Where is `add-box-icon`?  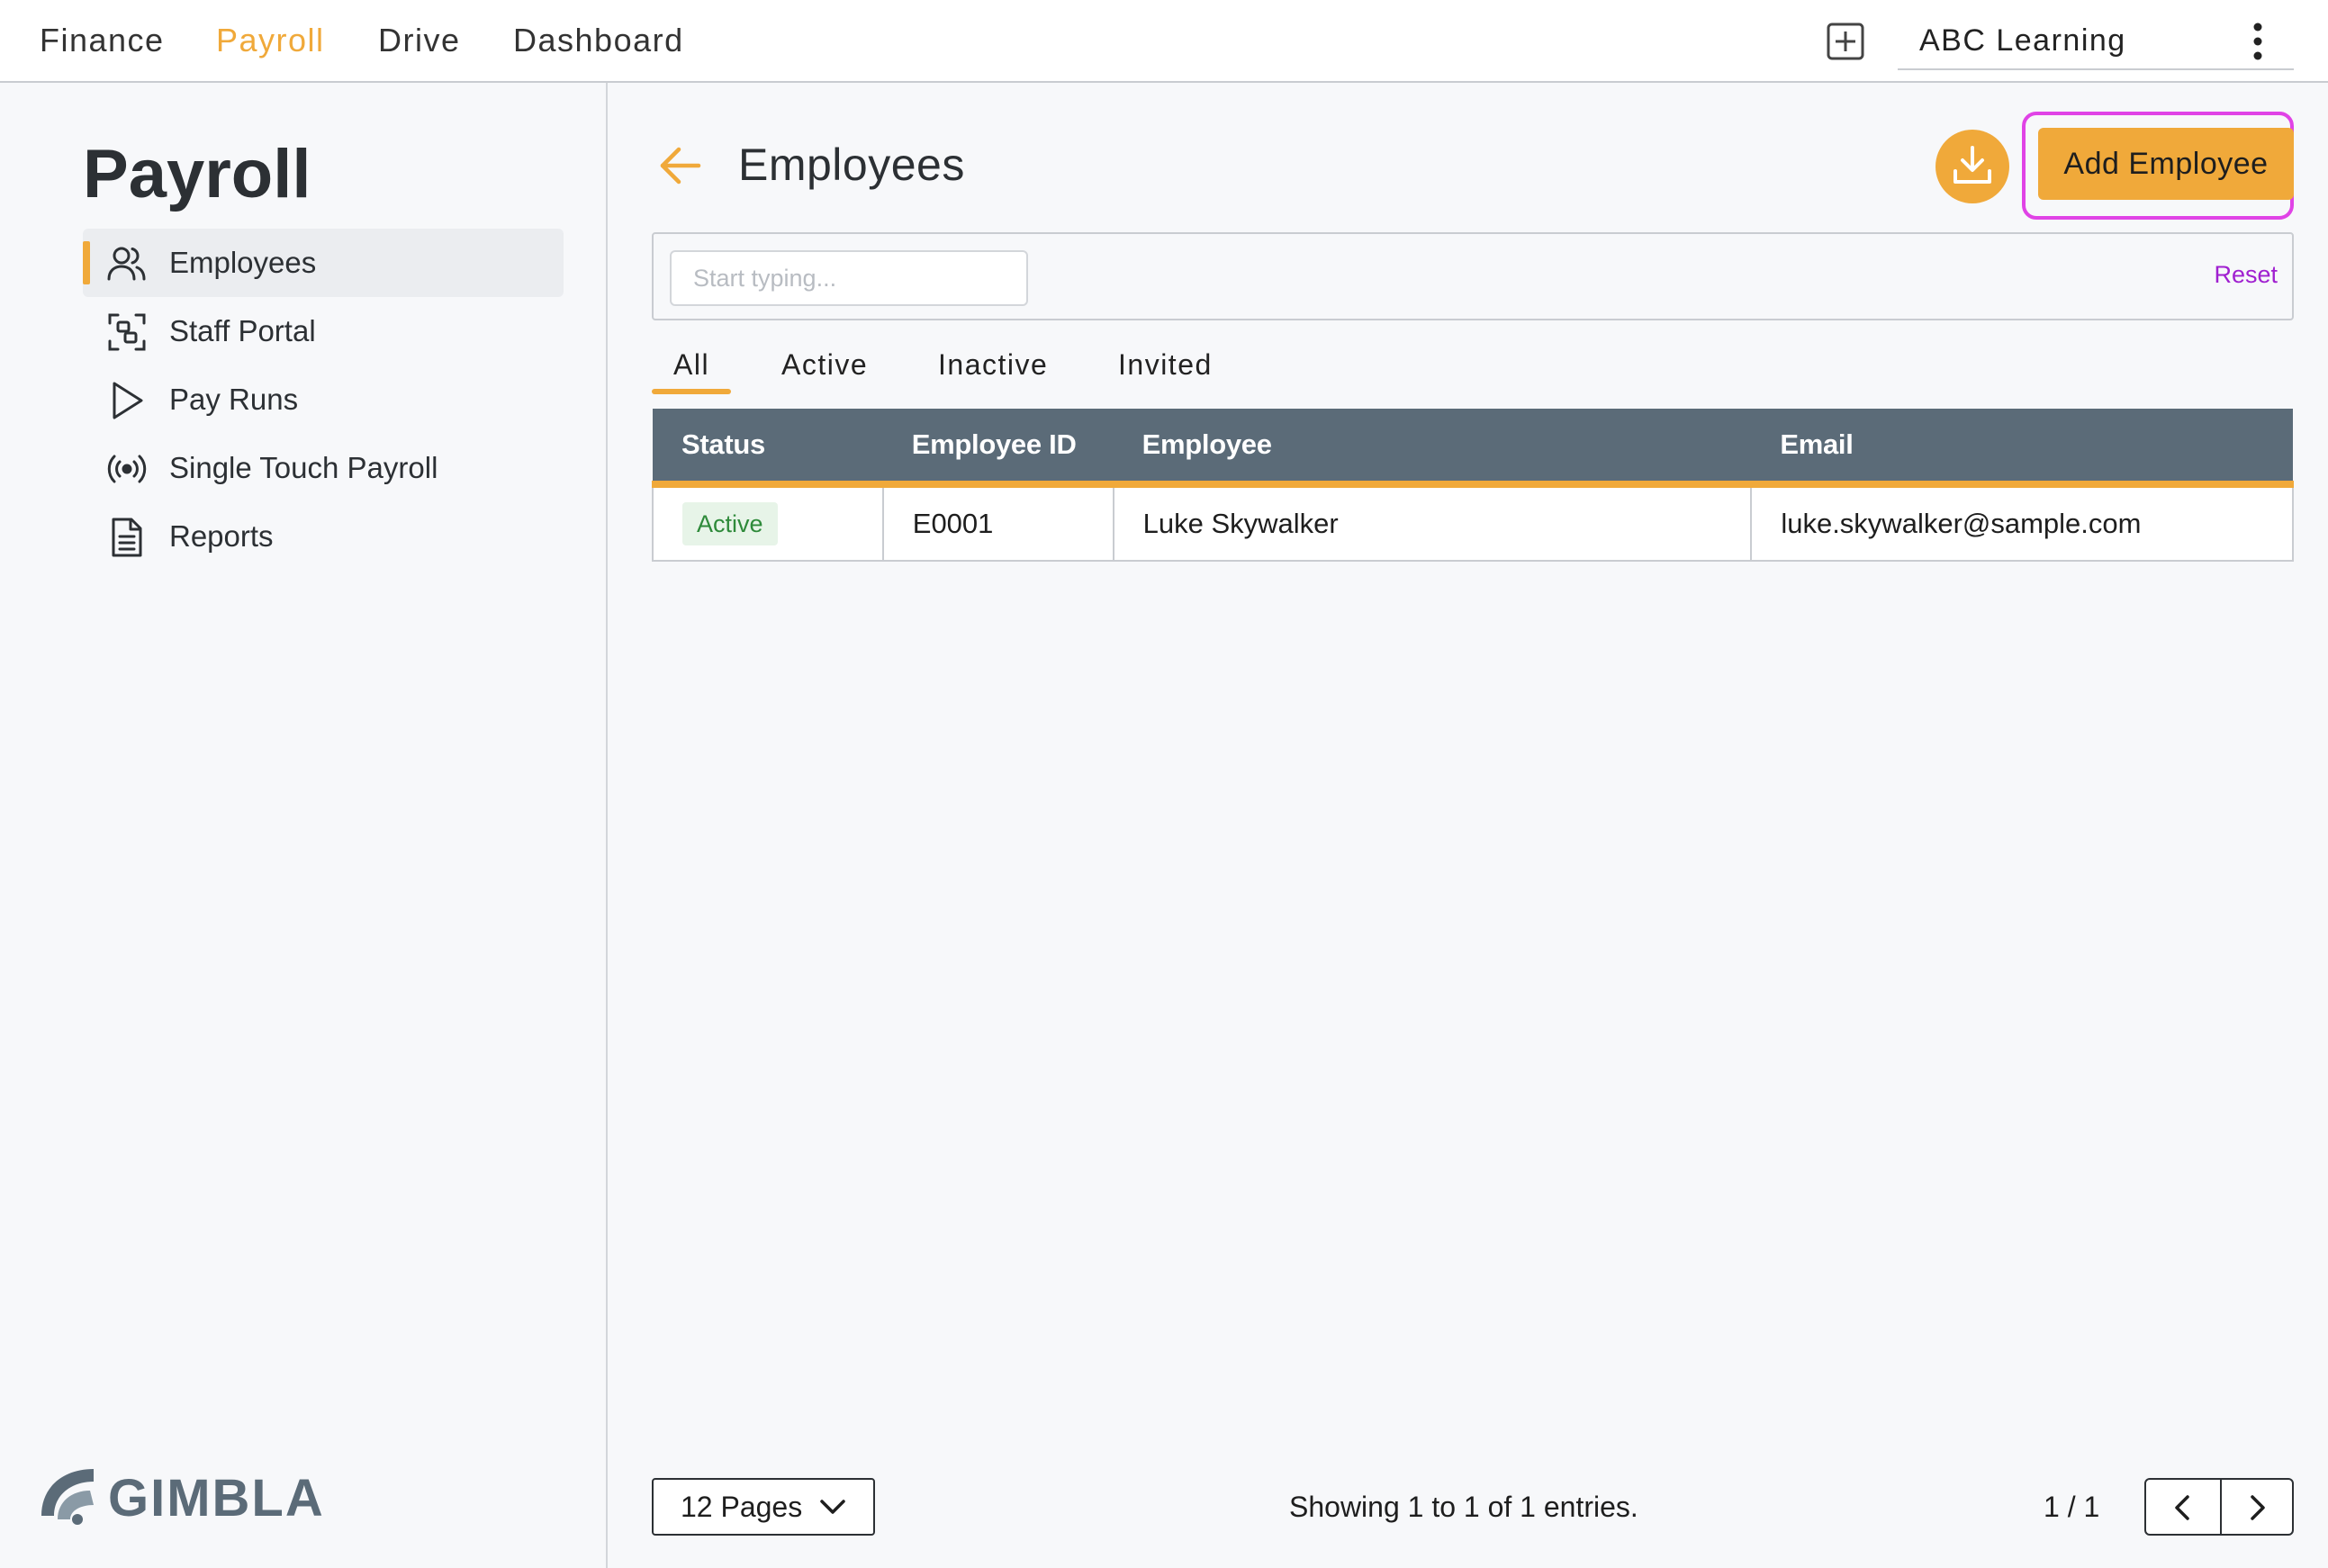
add-box-icon is located at coordinates (1845, 42).